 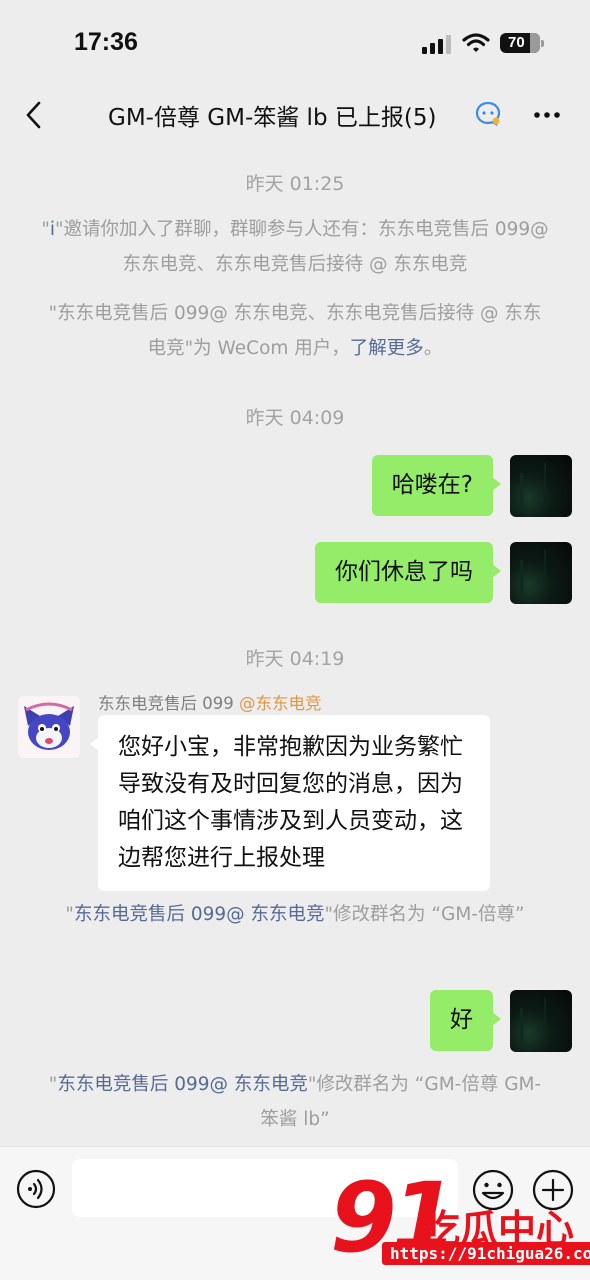 I want to click on message-bubble-outgoing: 好, so click(x=465, y=1020).